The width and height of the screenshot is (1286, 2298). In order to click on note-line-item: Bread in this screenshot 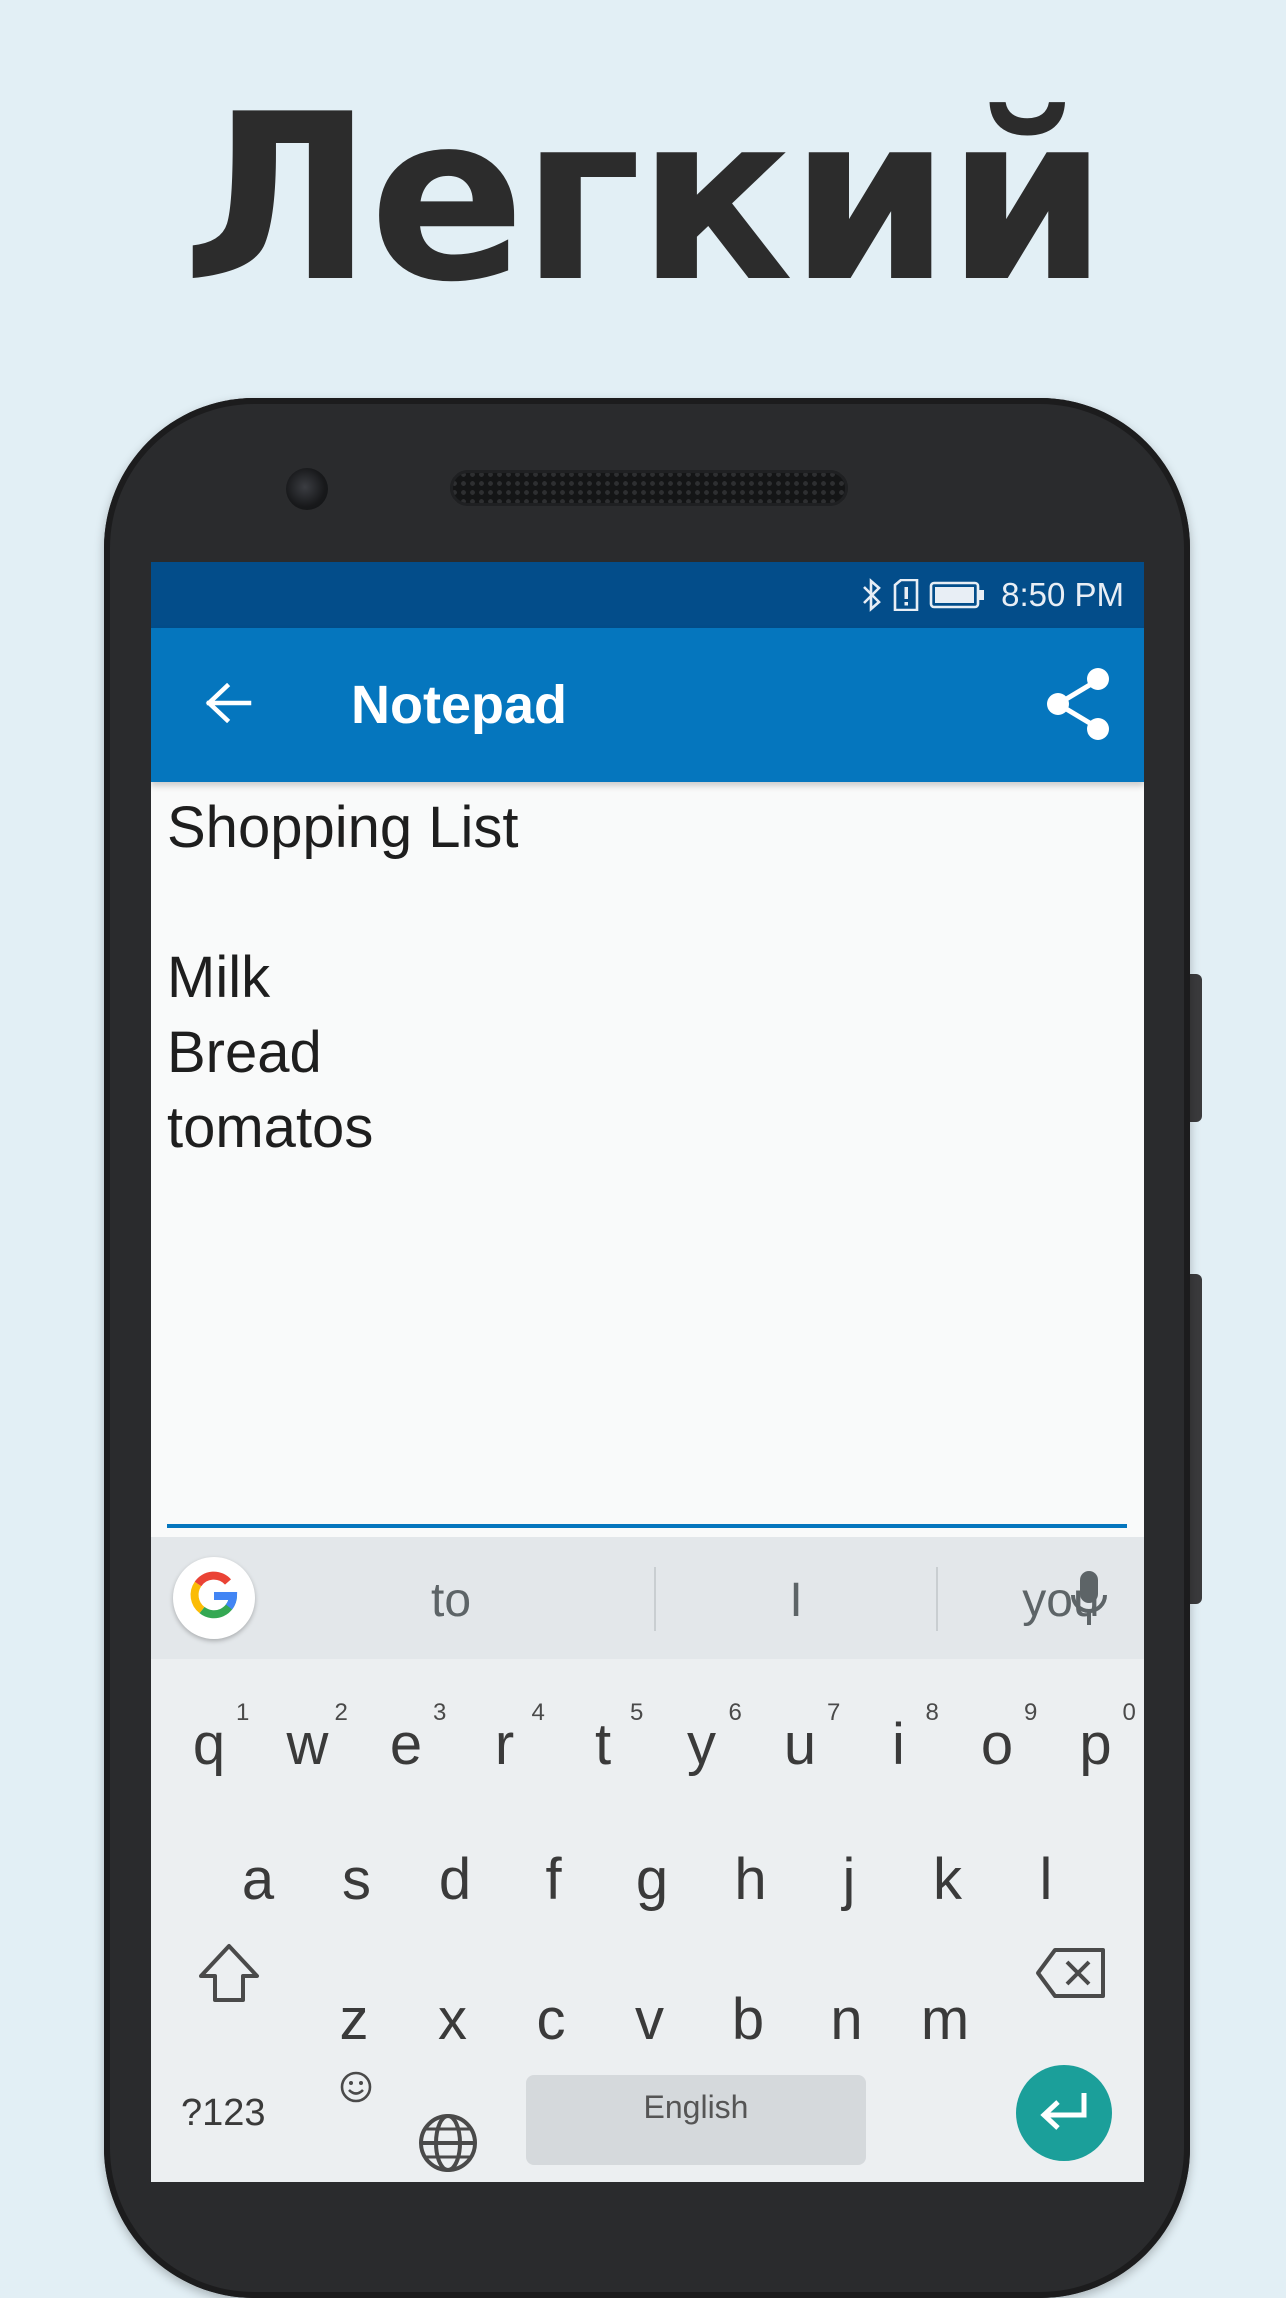, I will do `click(244, 1052)`.